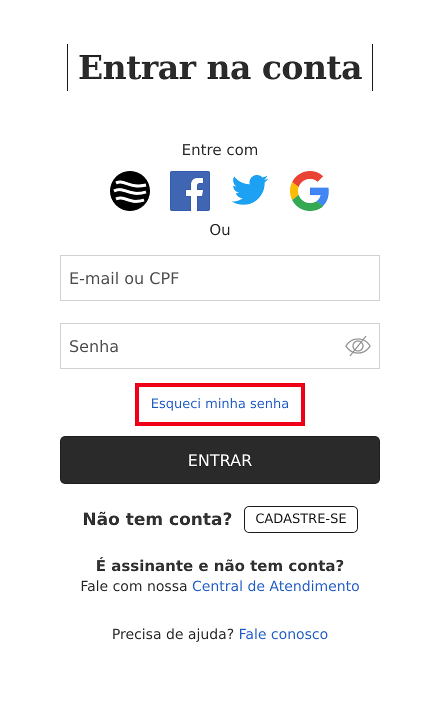 The image size is (442, 718). What do you see at coordinates (220, 67) in the screenshot?
I see `page-title: Entrar na conta` at bounding box center [220, 67].